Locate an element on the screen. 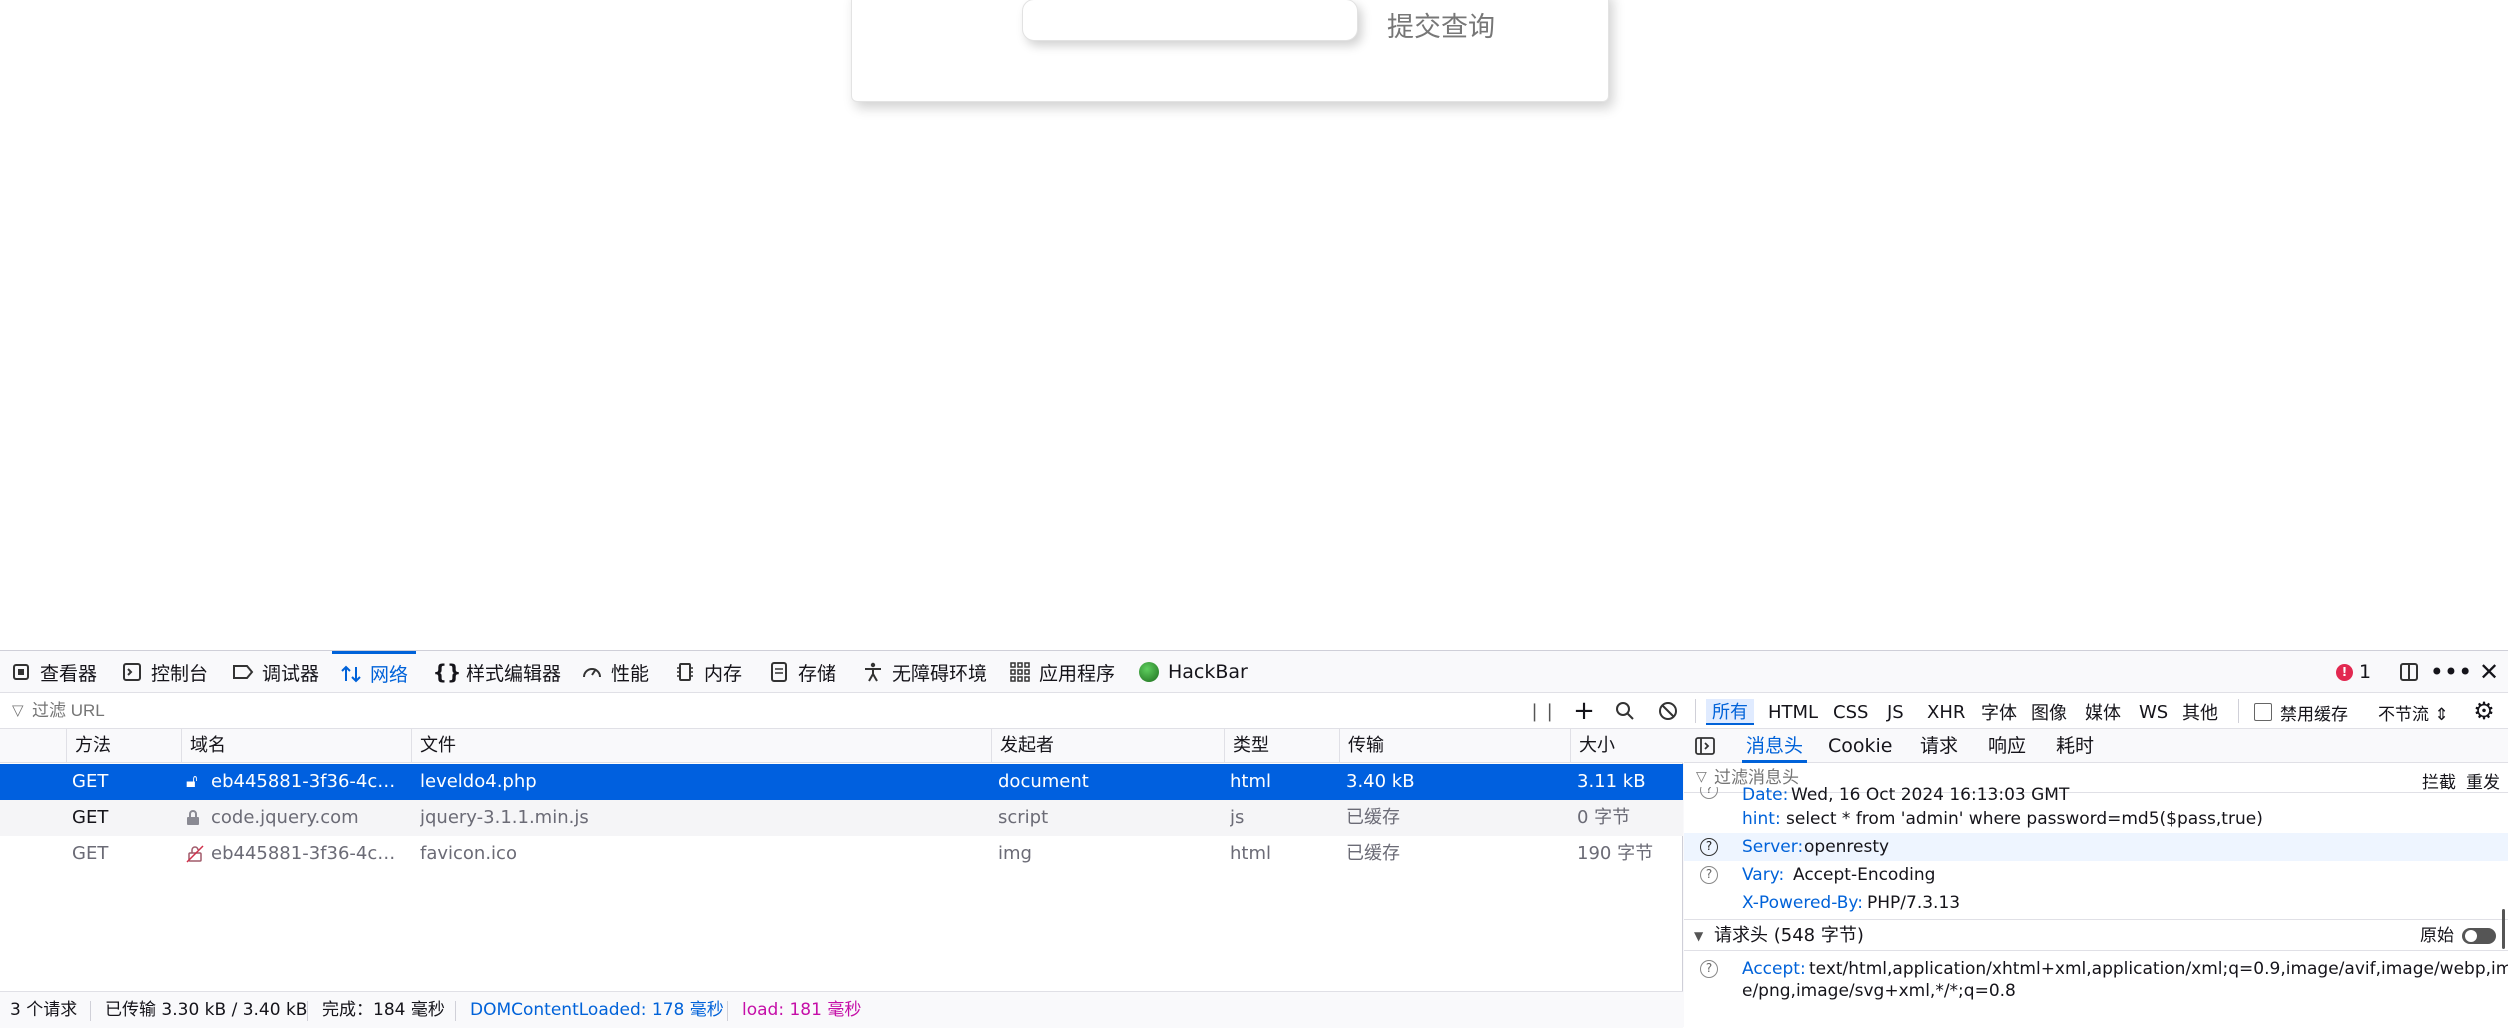 This screenshot has height=1029, width=2508. filter-html: HTML is located at coordinates (1793, 712).